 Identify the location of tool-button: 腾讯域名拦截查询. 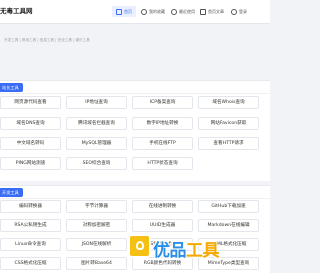
(96, 123).